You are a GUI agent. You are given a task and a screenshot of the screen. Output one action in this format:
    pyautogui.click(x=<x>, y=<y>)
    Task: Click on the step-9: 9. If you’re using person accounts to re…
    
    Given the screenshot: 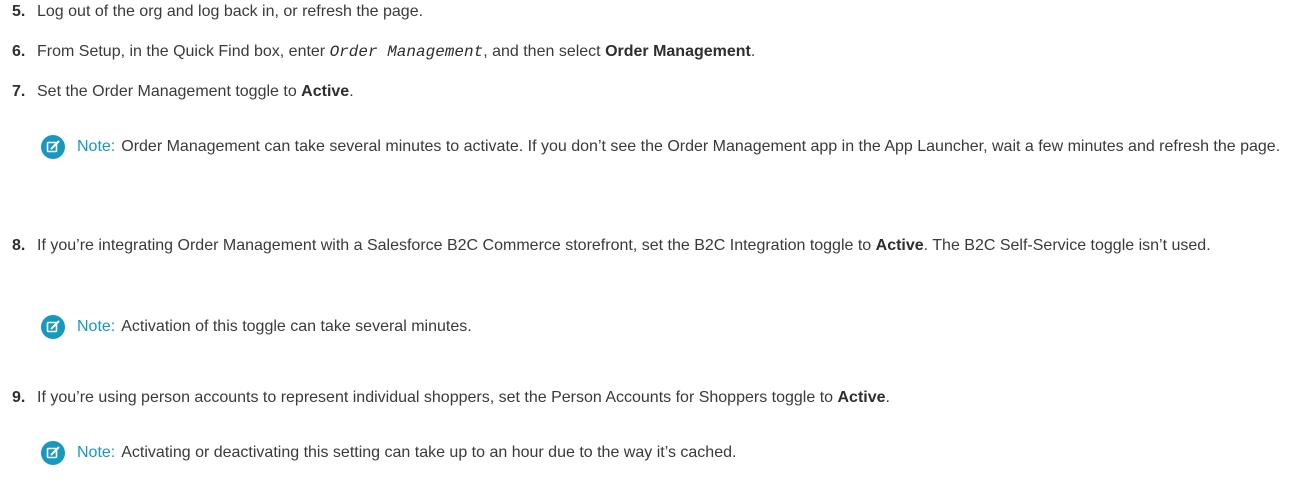 What is the action you would take?
    pyautogui.click(x=659, y=398)
    